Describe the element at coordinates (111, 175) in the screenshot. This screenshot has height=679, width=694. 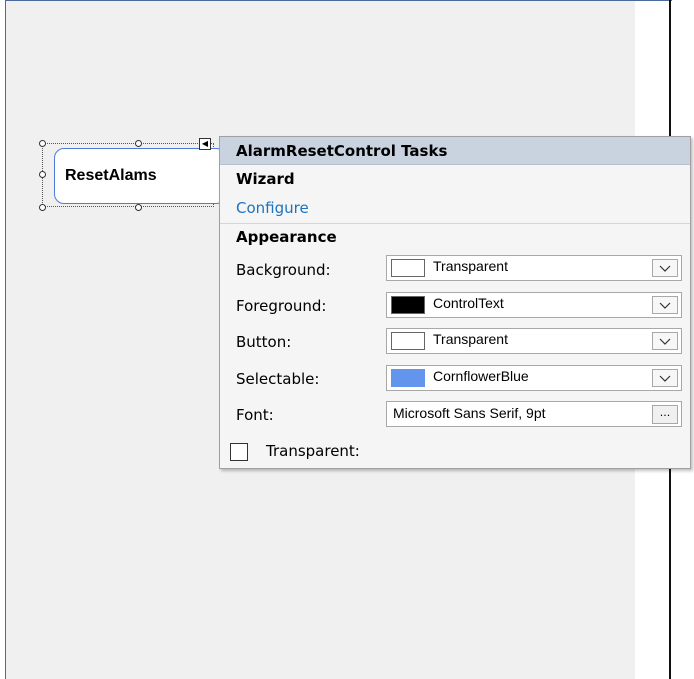
I see `reset-alarms-button-label: ResetAlams` at that location.